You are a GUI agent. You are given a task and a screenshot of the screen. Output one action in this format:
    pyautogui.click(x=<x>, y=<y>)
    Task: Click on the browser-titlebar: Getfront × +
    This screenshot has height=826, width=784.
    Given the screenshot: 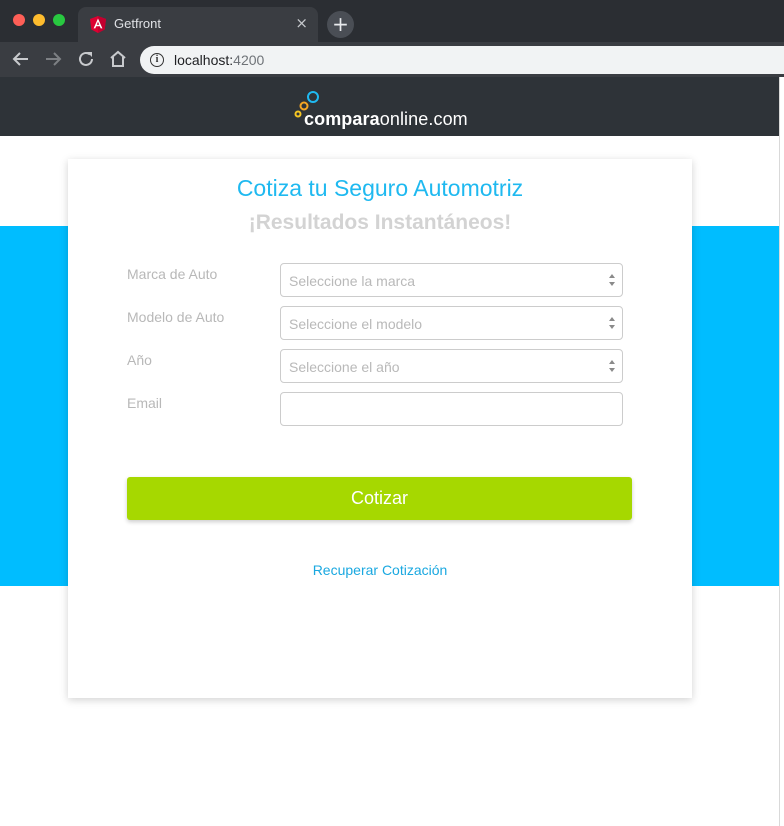 What is the action you would take?
    pyautogui.click(x=392, y=21)
    